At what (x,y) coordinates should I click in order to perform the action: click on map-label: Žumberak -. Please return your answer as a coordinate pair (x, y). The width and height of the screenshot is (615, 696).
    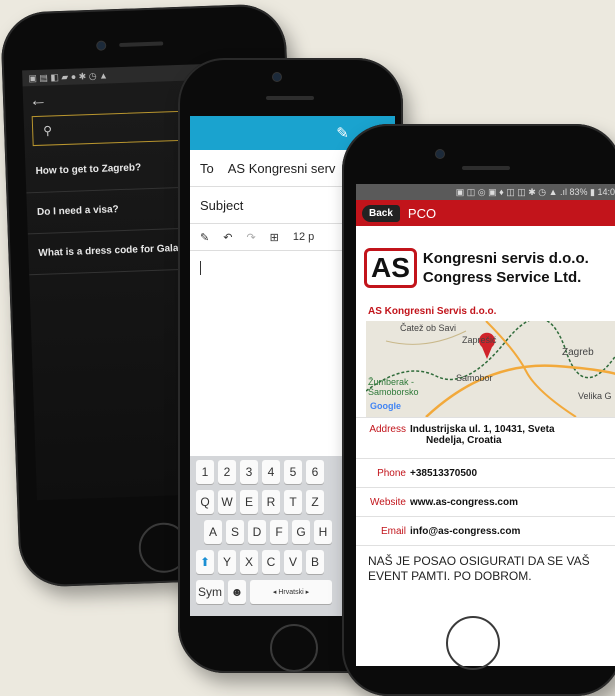
    Looking at the image, I should click on (391, 382).